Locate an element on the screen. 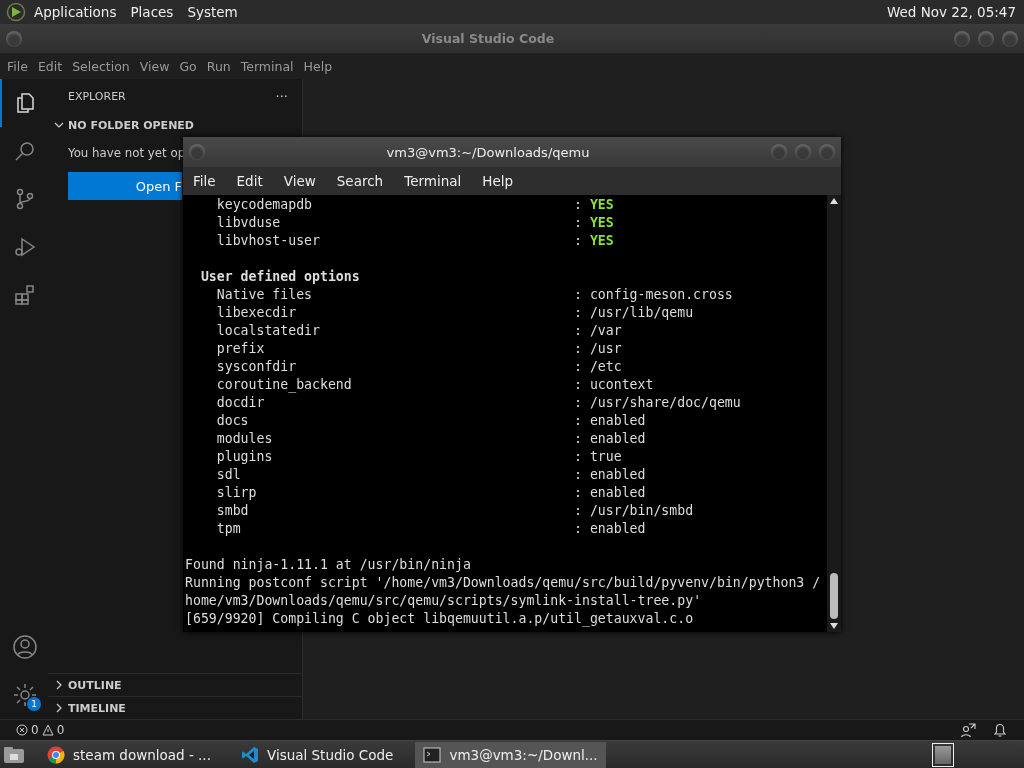 The width and height of the screenshot is (1024, 768). option-name: prefix is located at coordinates (241, 349).